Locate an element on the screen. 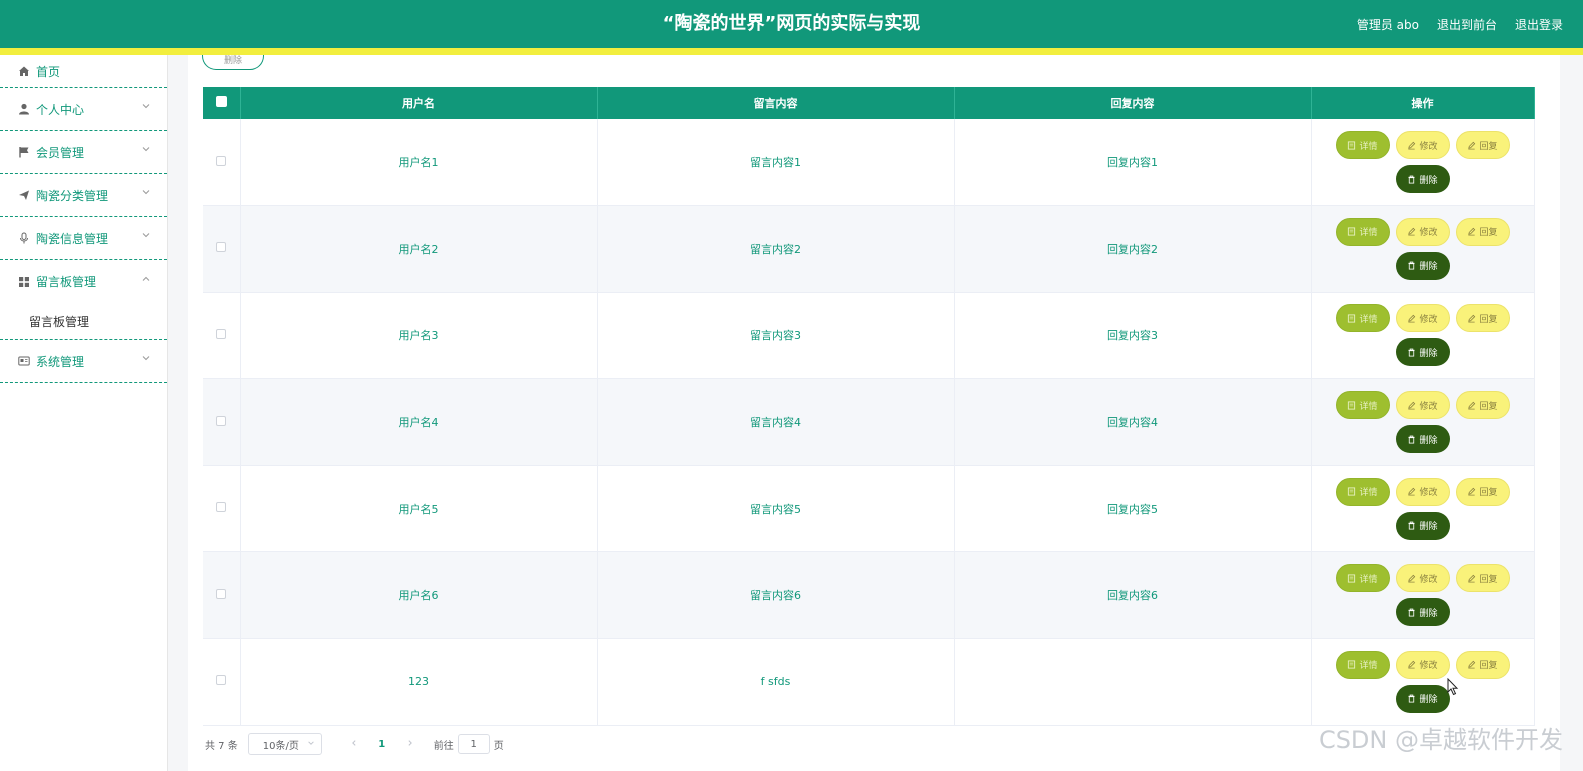 Image resolution: width=1583 pixels, height=771 pixels. sidebar-item-ceramic-info: 陶瓷信息管理 is located at coordinates (83, 238).